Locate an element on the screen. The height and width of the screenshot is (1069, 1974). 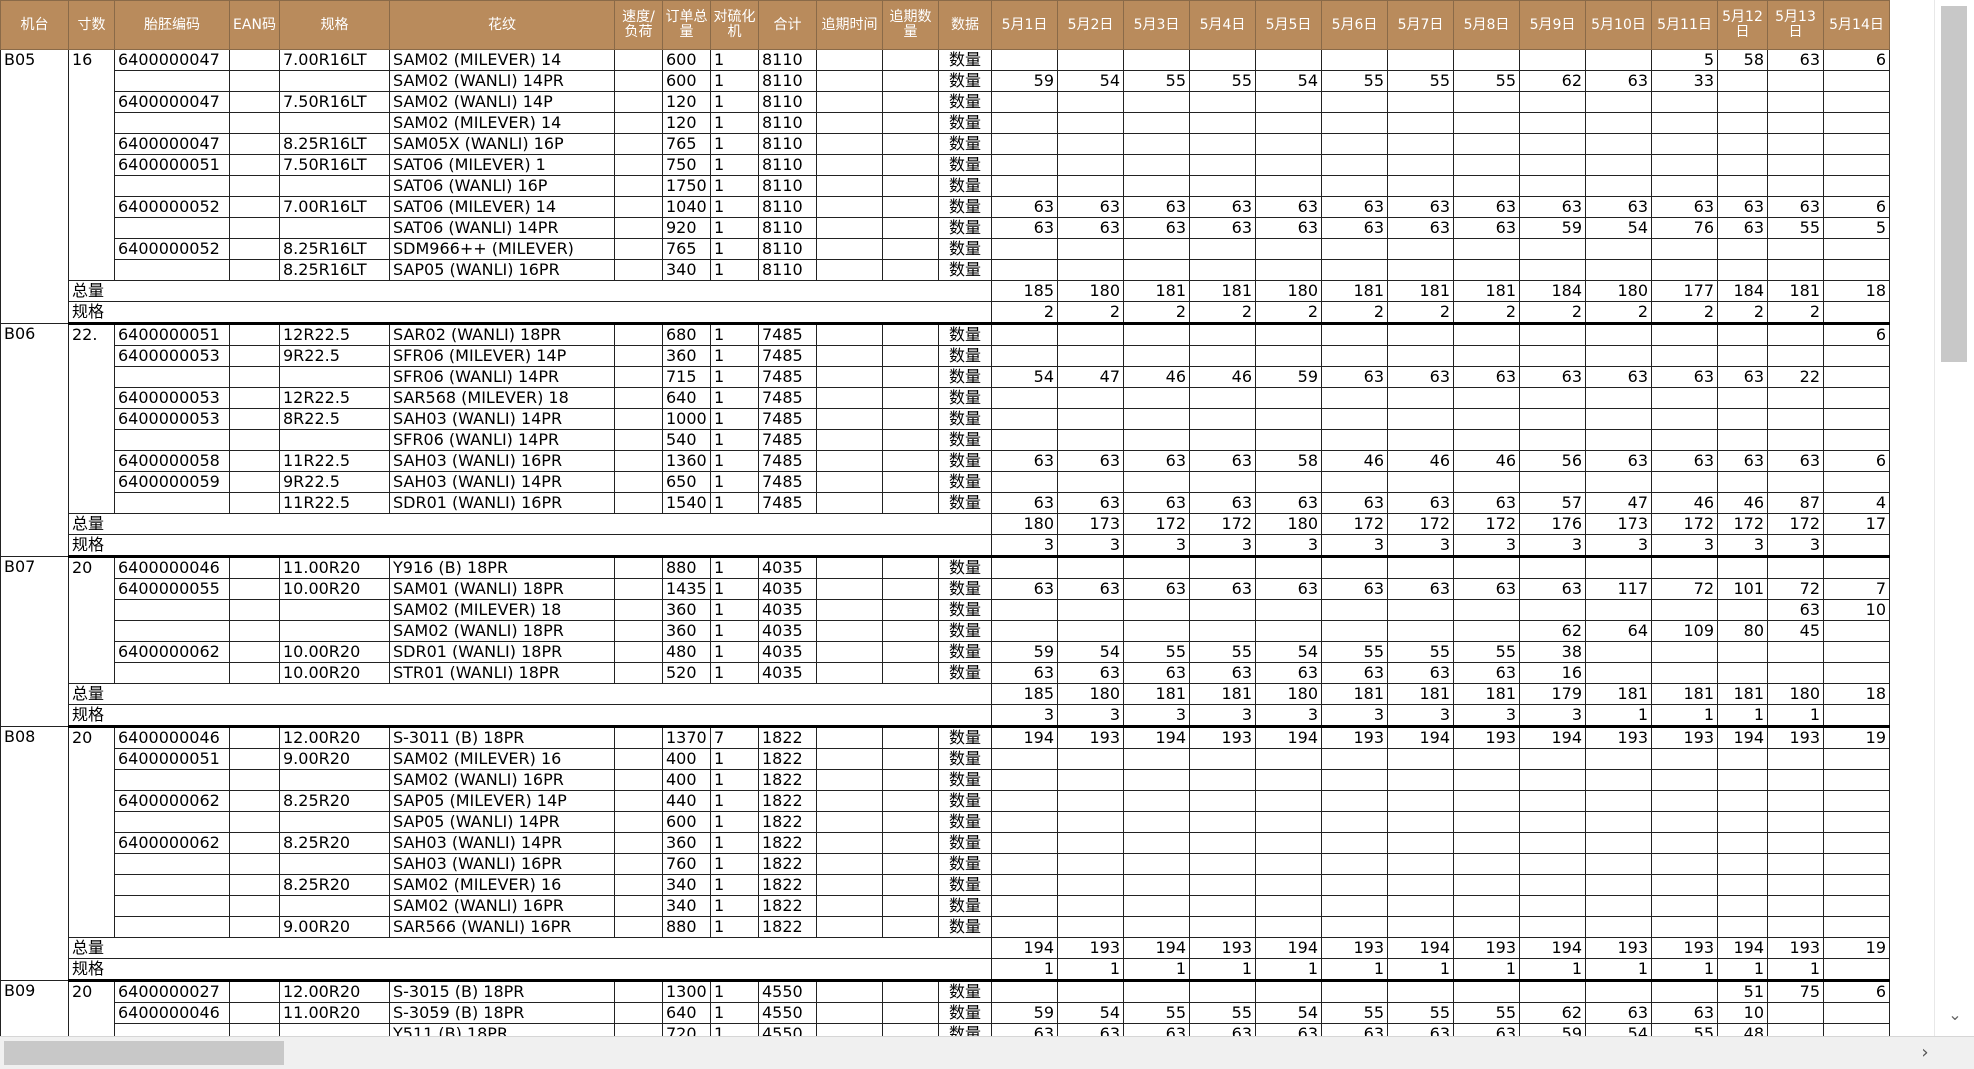
total-value-cell: 180 is located at coordinates (1288, 291).